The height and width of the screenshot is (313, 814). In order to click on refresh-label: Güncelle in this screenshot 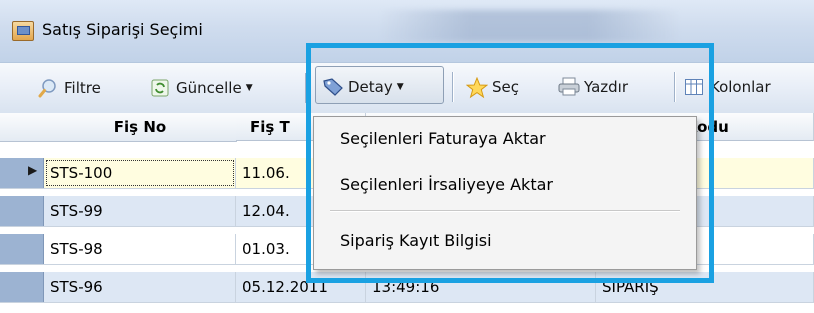, I will do `click(209, 88)`.